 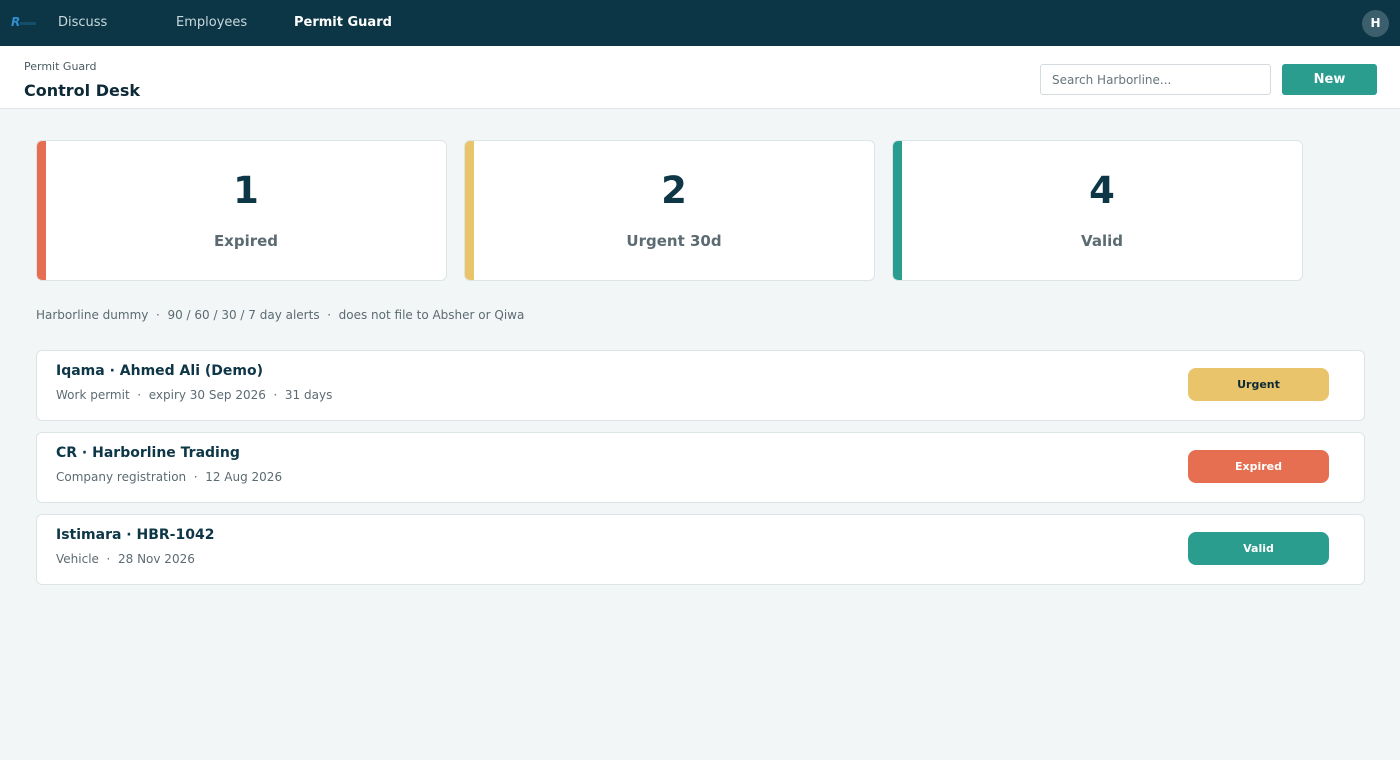 What do you see at coordinates (1329, 79) in the screenshot?
I see `new-button: New` at bounding box center [1329, 79].